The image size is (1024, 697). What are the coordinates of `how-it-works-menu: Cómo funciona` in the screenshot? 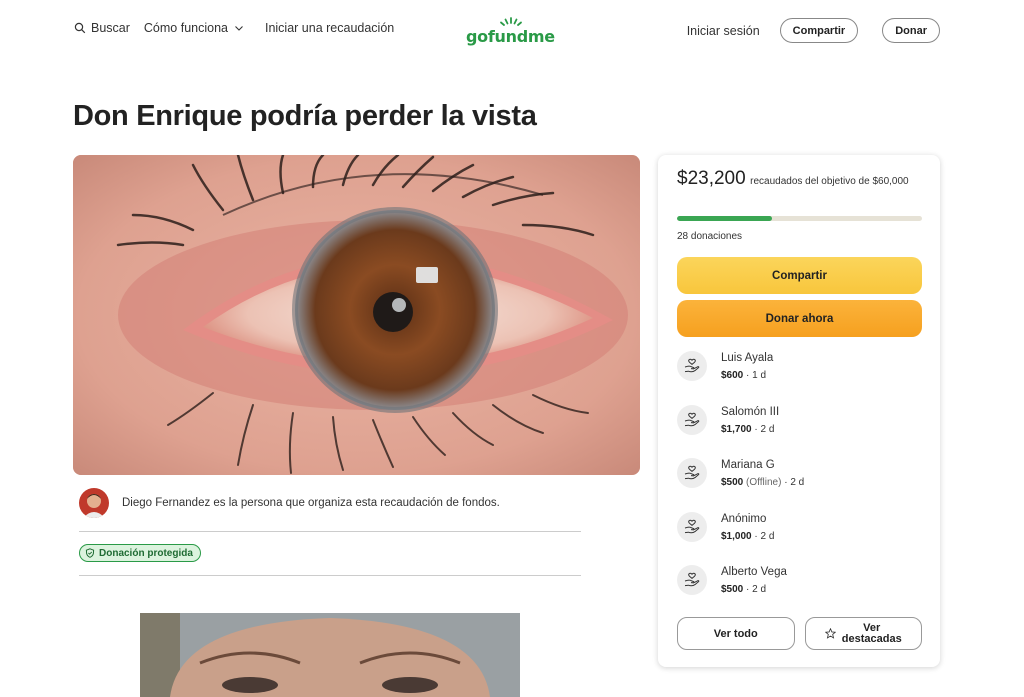 It's located at (194, 28).